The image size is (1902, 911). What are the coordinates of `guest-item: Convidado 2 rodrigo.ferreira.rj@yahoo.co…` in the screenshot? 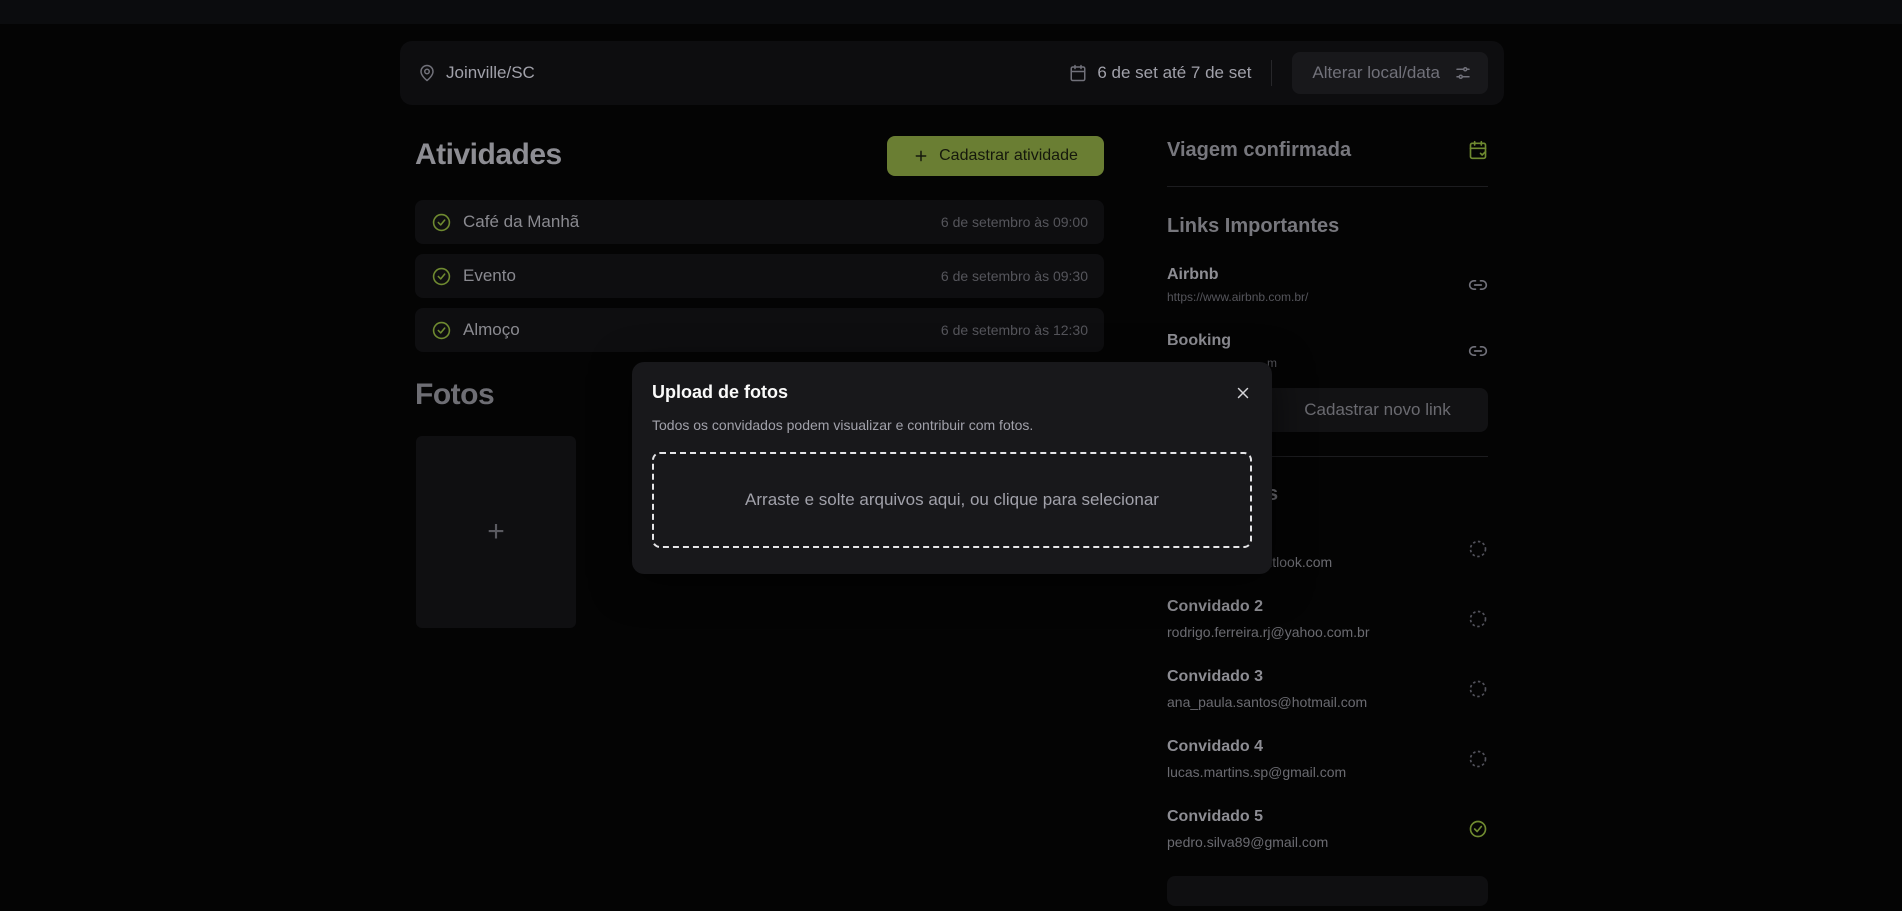 It's located at (1327, 619).